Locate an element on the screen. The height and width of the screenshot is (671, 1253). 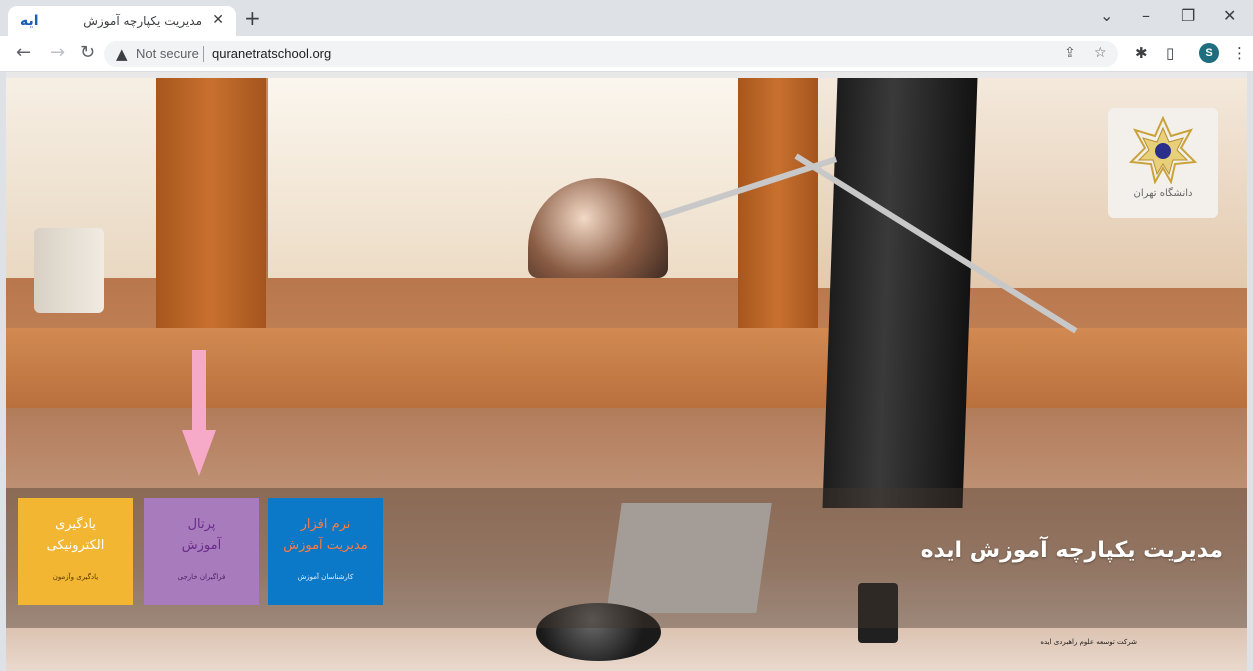
tab-search-icon: ⌄ is located at coordinates (1106, 15).